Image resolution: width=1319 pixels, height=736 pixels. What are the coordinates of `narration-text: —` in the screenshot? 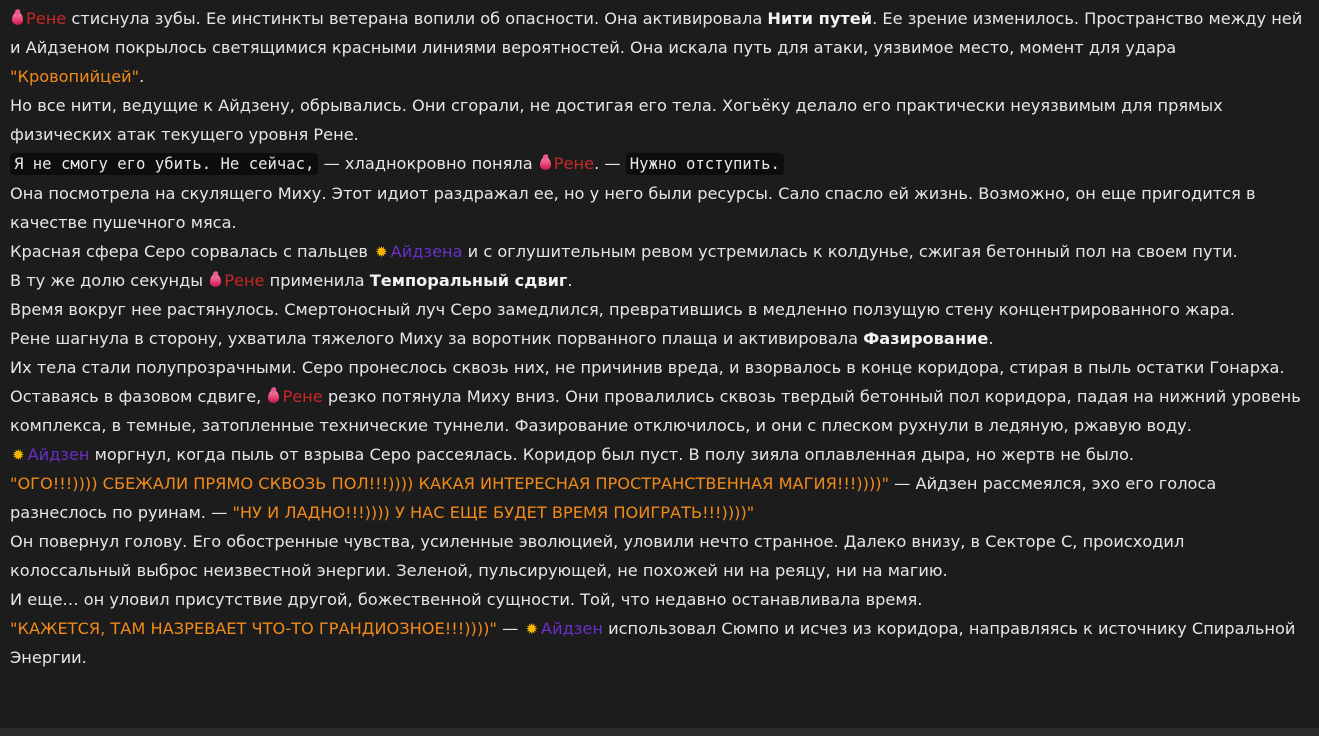 It's located at (510, 628).